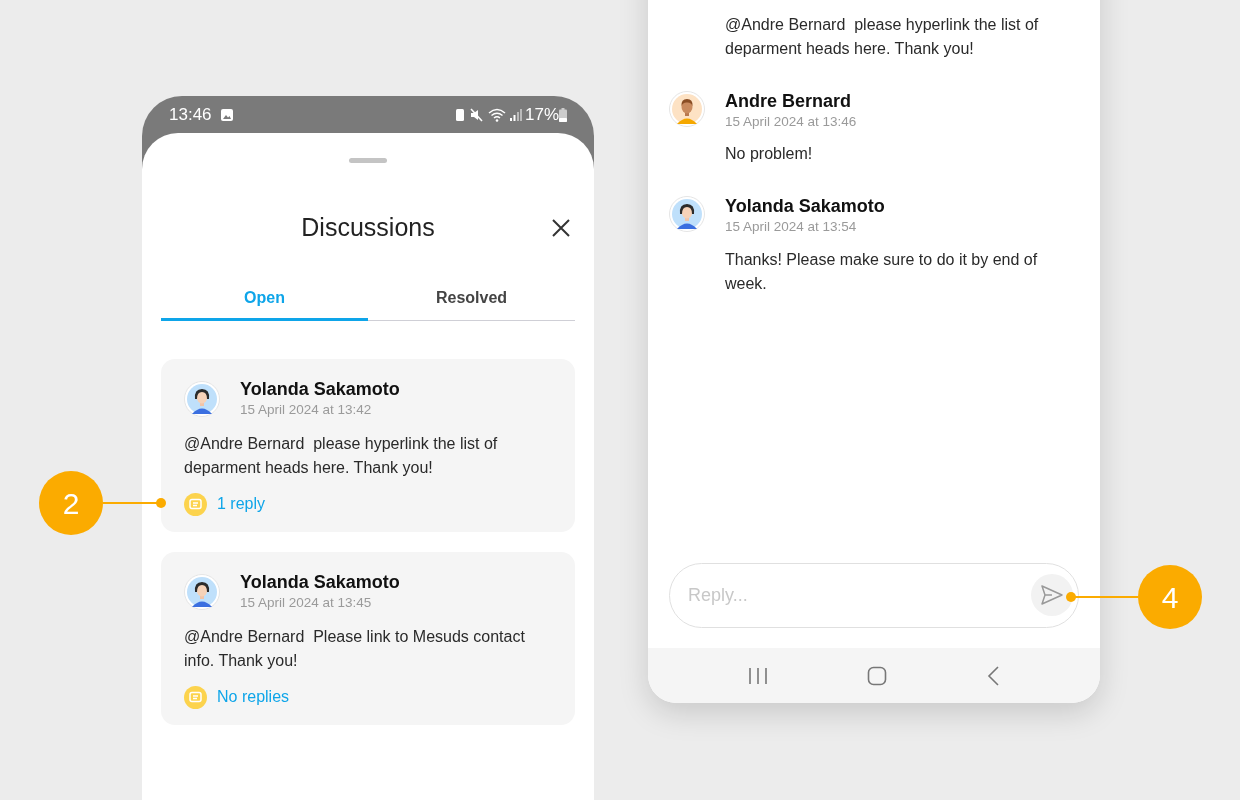 Image resolution: width=1240 pixels, height=800 pixels. Describe the element at coordinates (71, 503) in the screenshot. I see `callout-number: 2` at that location.